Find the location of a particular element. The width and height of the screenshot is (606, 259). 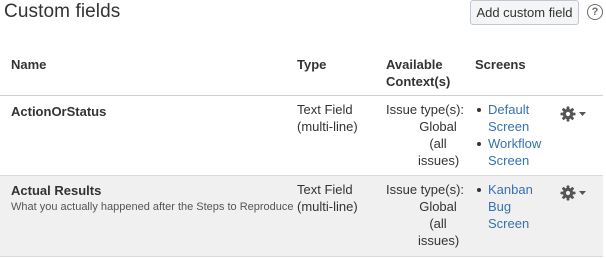

screen-link-default-screen: Default Screen is located at coordinates (508, 118).